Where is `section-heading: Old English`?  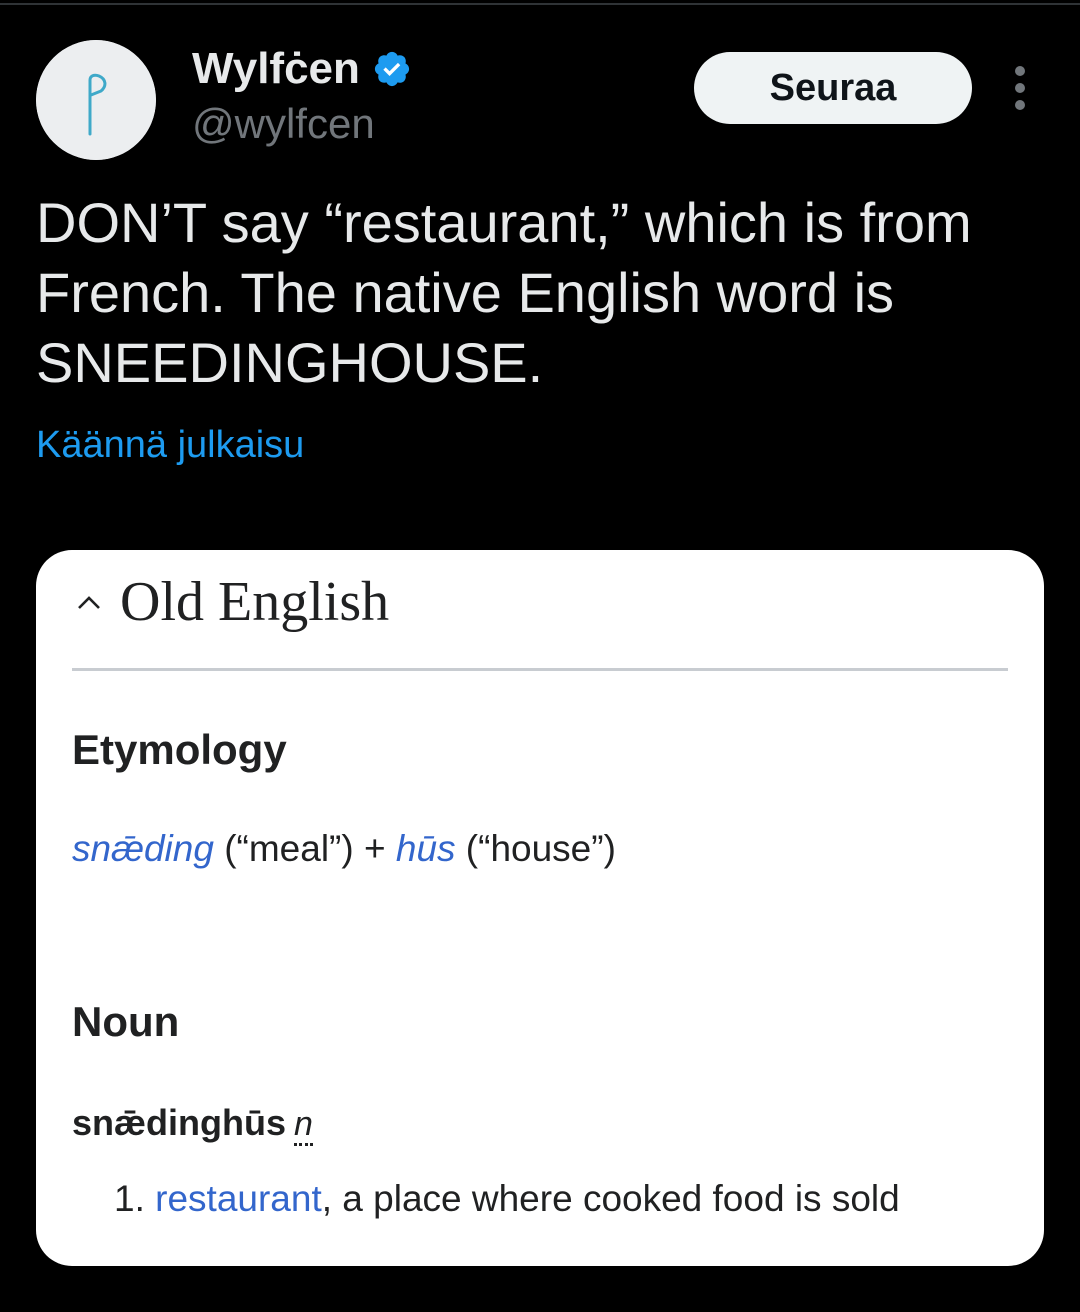
section-heading: Old English is located at coordinates (230, 602).